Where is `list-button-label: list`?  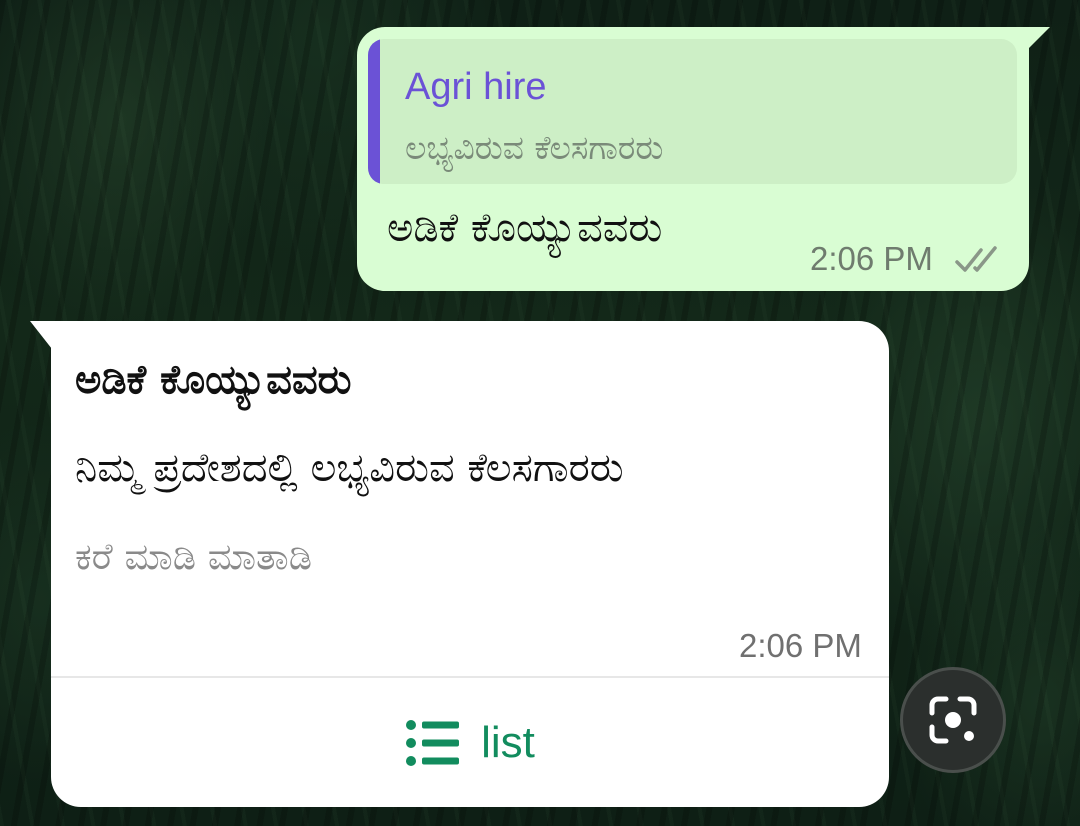
list-button-label: list is located at coordinates (508, 742).